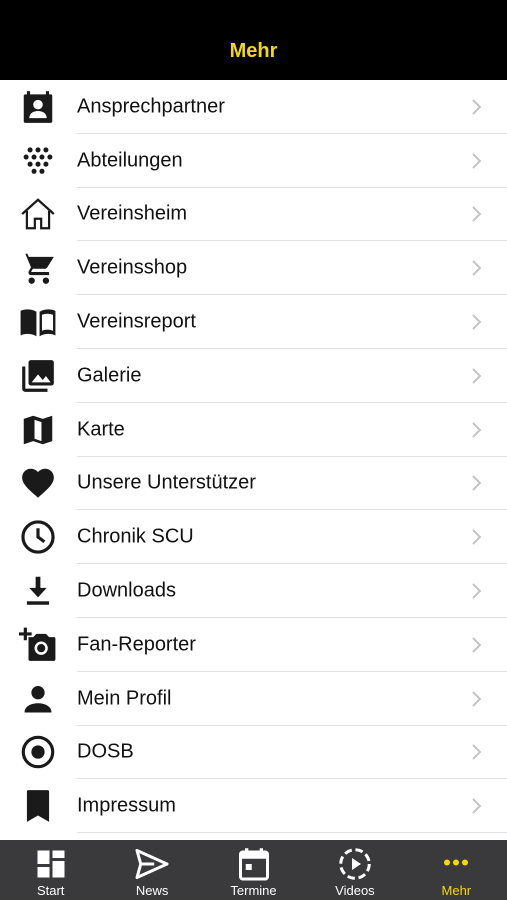 This screenshot has height=900, width=507. Describe the element at coordinates (38, 214) in the screenshot. I see `home-icon` at that location.